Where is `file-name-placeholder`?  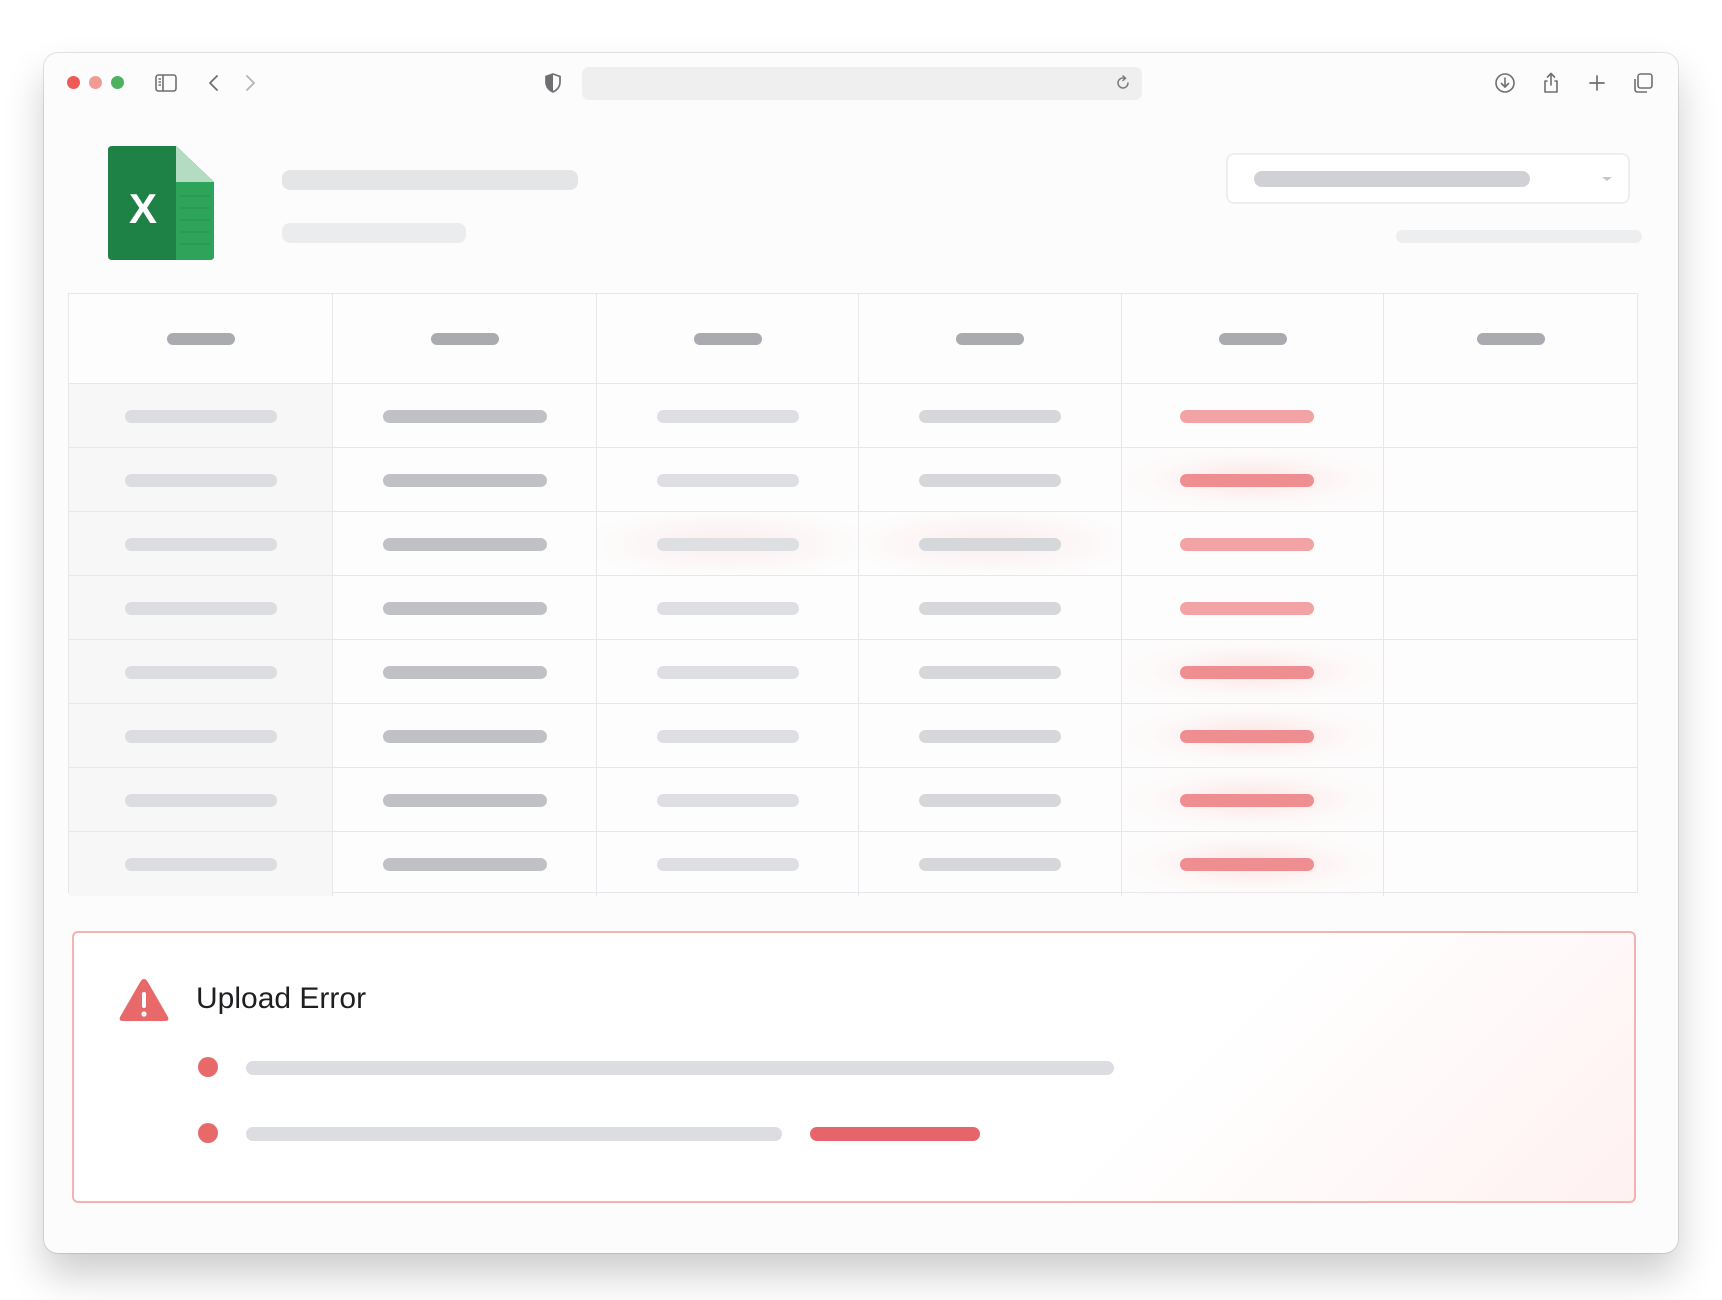 file-name-placeholder is located at coordinates (430, 180).